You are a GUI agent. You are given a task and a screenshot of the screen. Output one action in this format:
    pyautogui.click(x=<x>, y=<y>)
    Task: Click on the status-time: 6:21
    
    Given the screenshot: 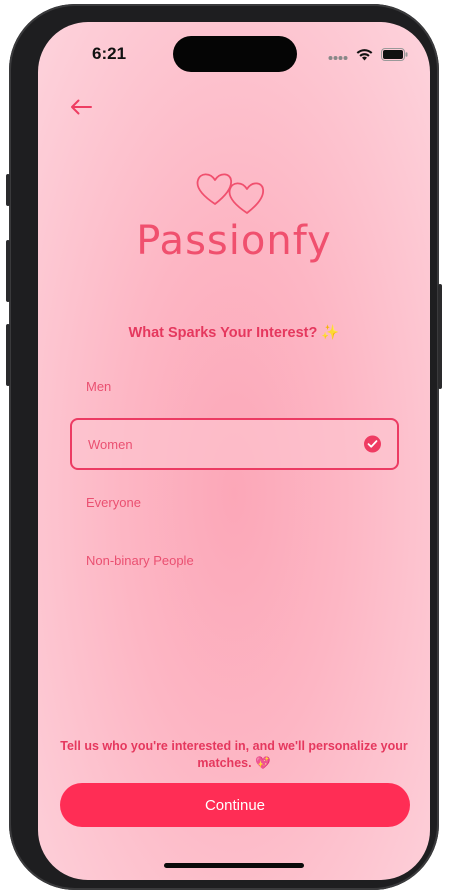 What is the action you would take?
    pyautogui.click(x=109, y=53)
    